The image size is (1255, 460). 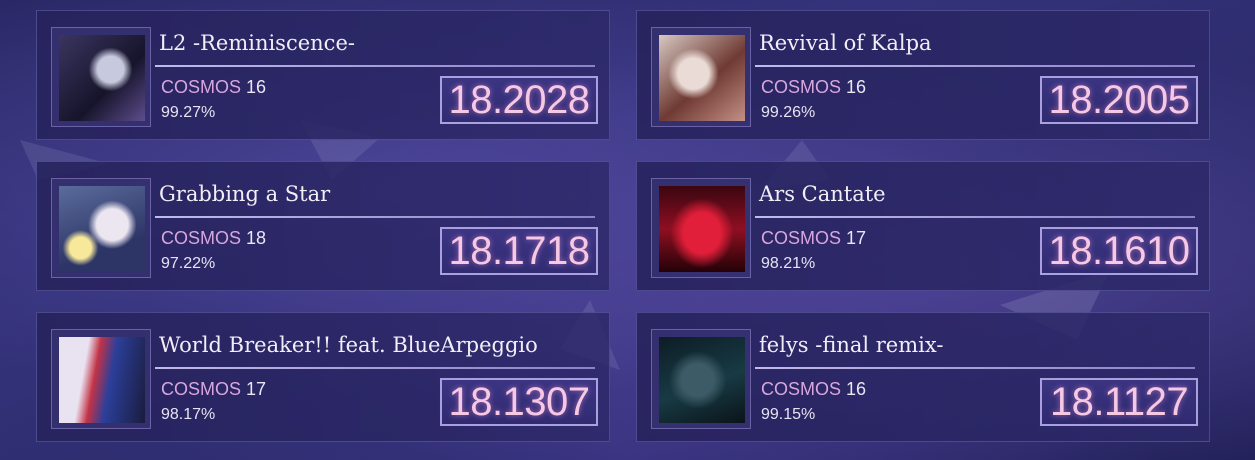 What do you see at coordinates (188, 112) in the screenshot?
I see `accuracy: 99.27%` at bounding box center [188, 112].